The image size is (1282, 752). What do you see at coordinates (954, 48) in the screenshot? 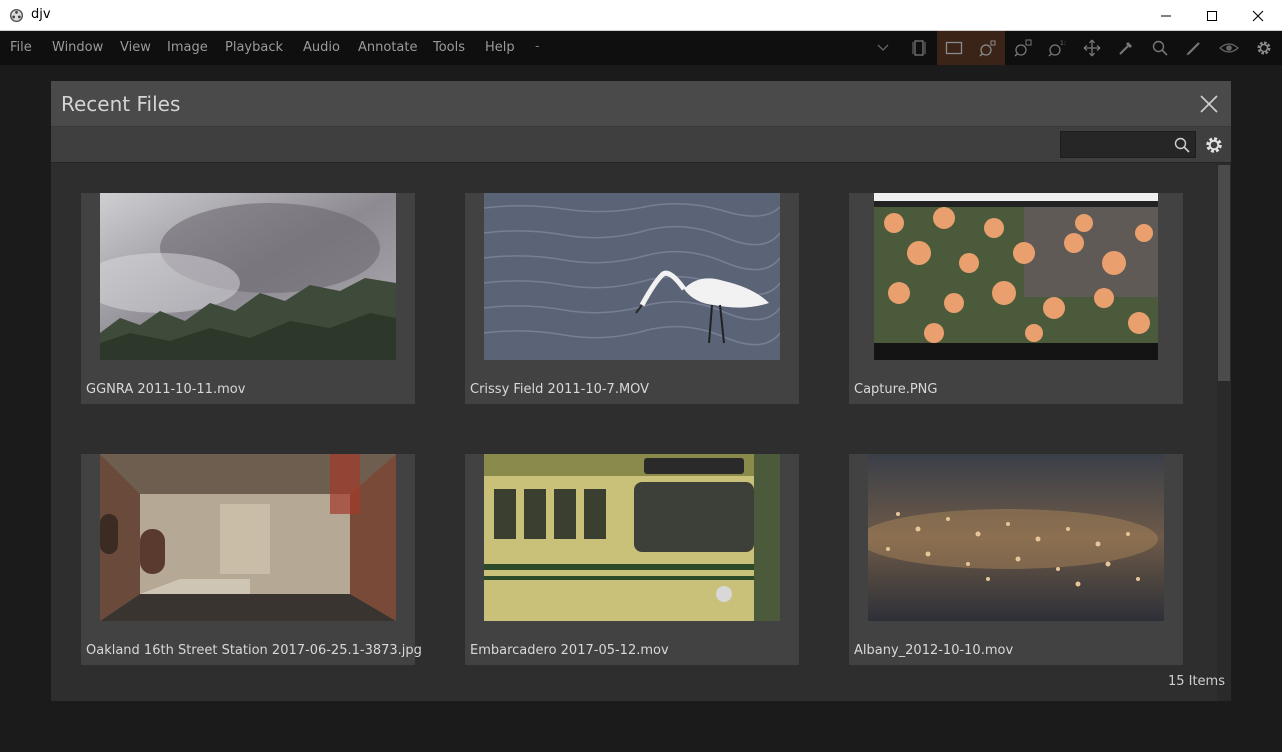
I see `fill-icon` at bounding box center [954, 48].